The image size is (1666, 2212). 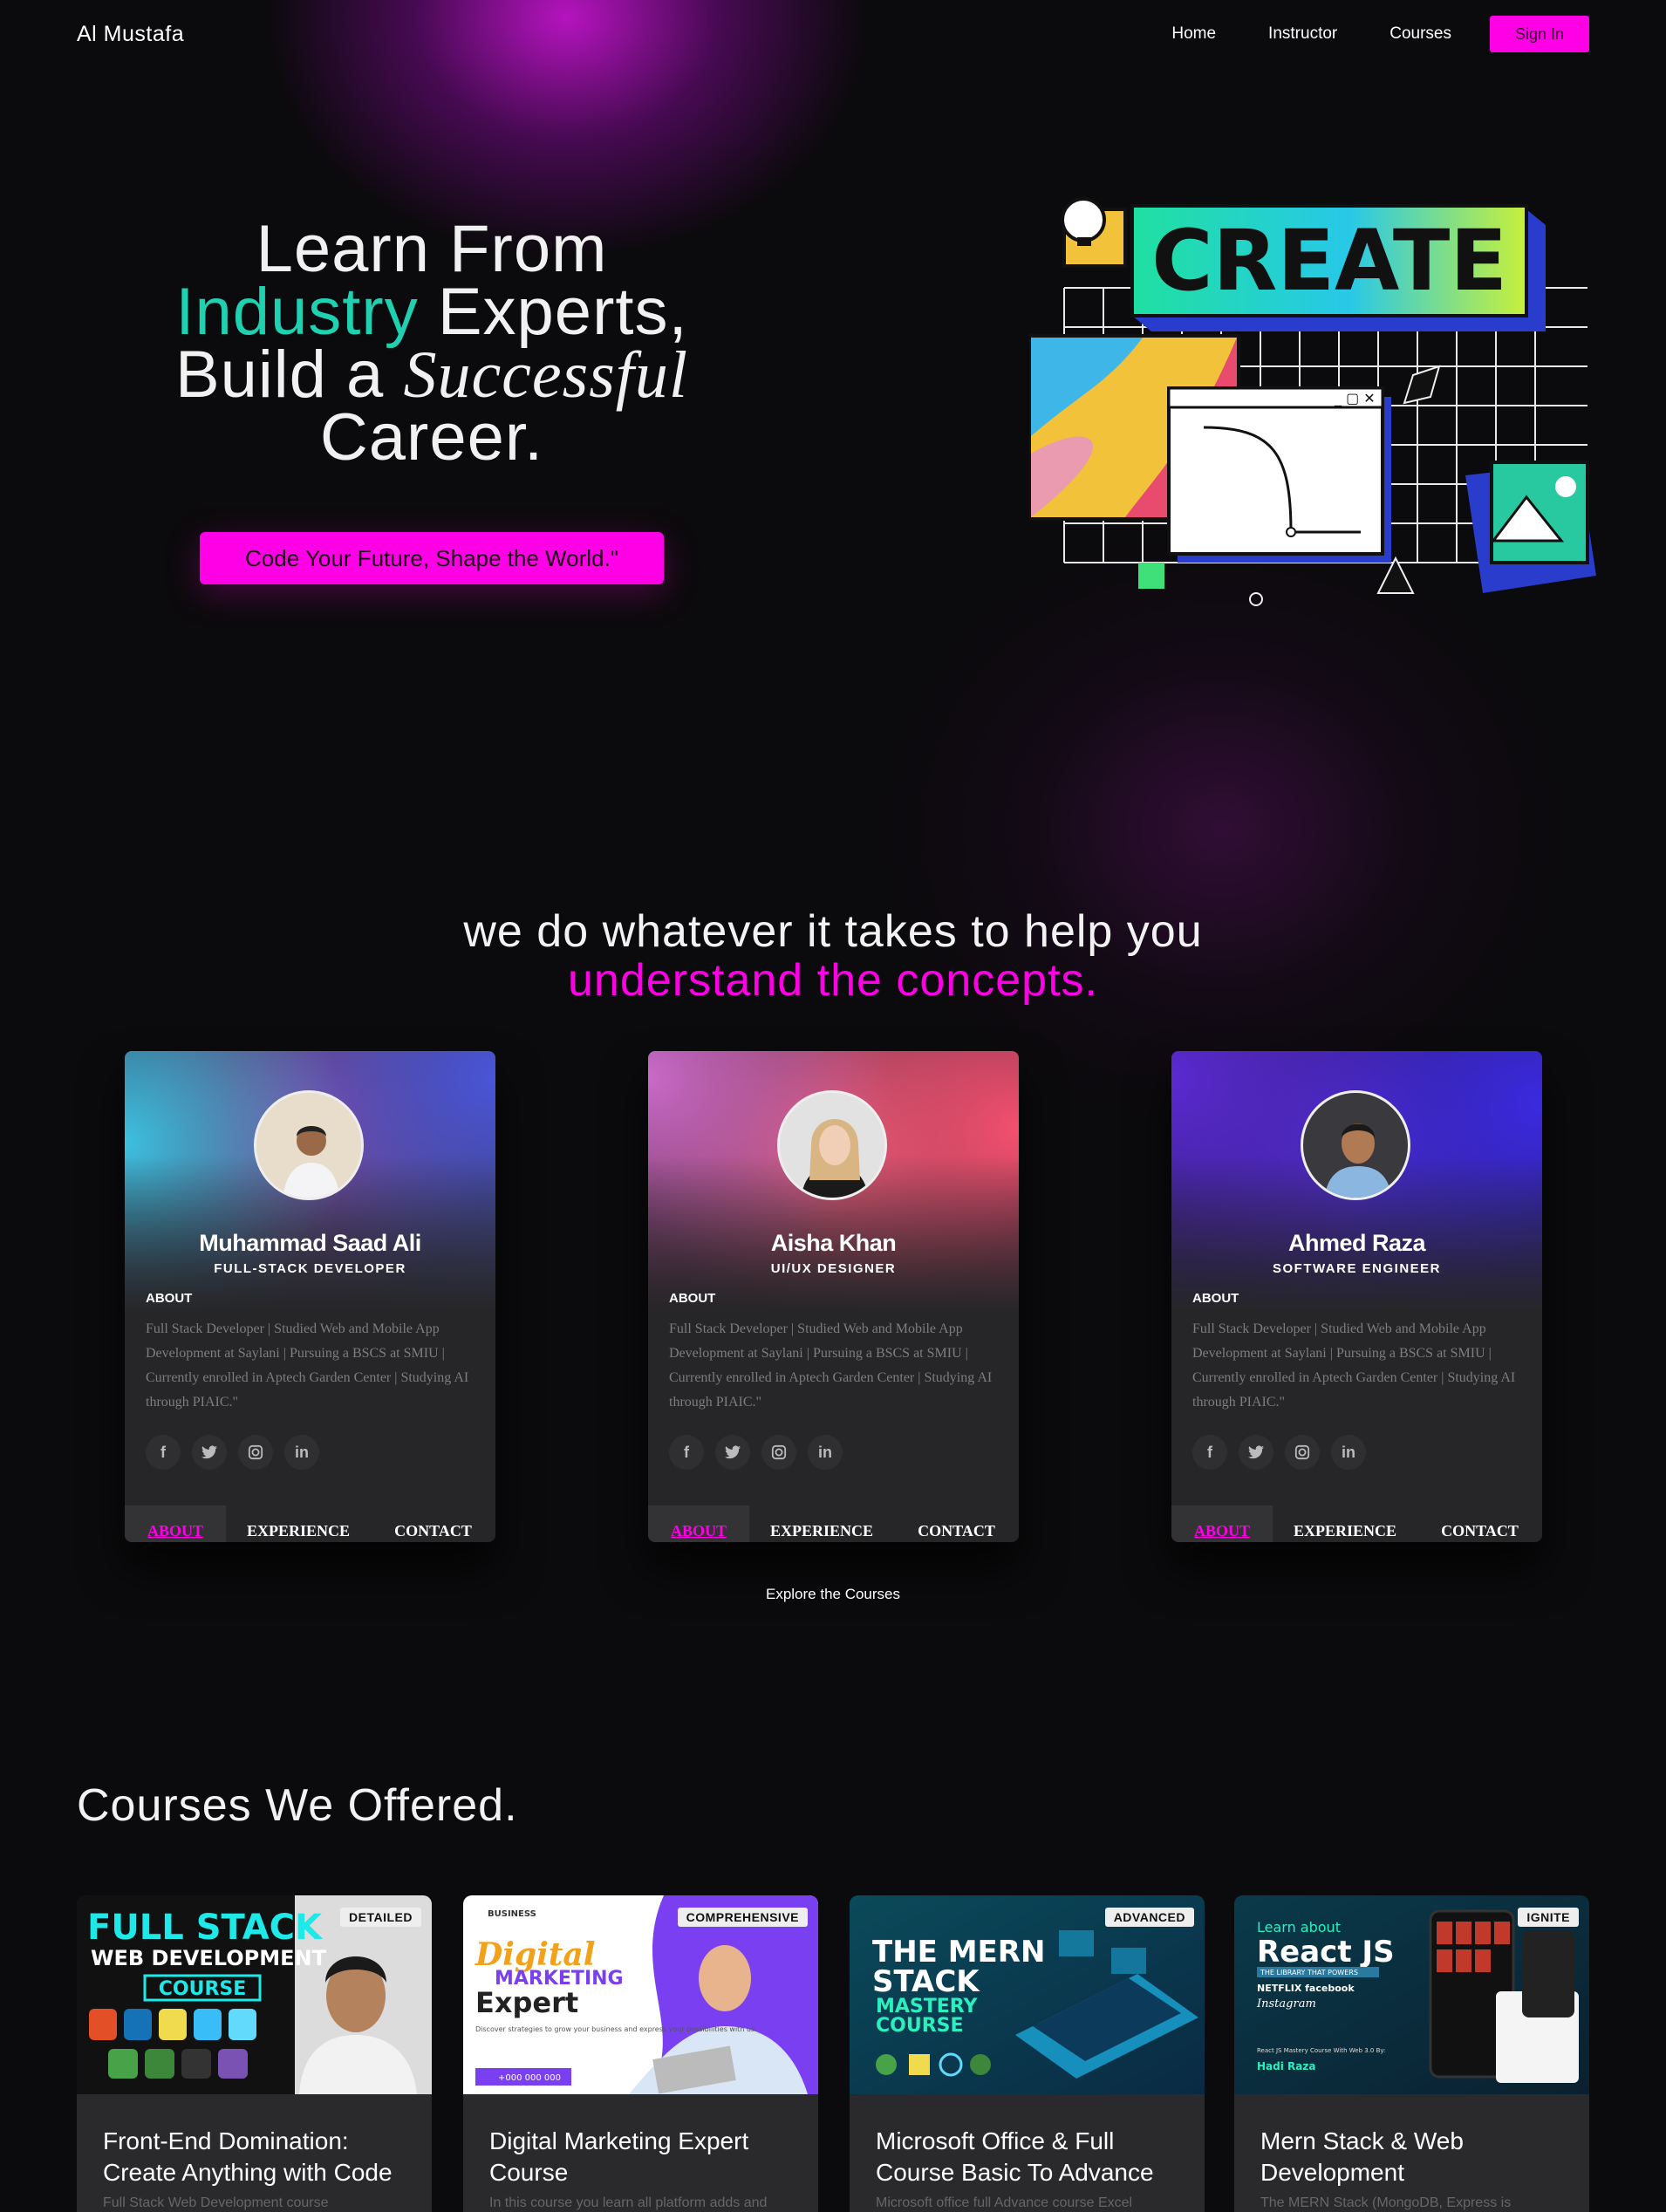 What do you see at coordinates (1354, 34) in the screenshot?
I see `top-nav: Home Instructor Courses Sign In` at bounding box center [1354, 34].